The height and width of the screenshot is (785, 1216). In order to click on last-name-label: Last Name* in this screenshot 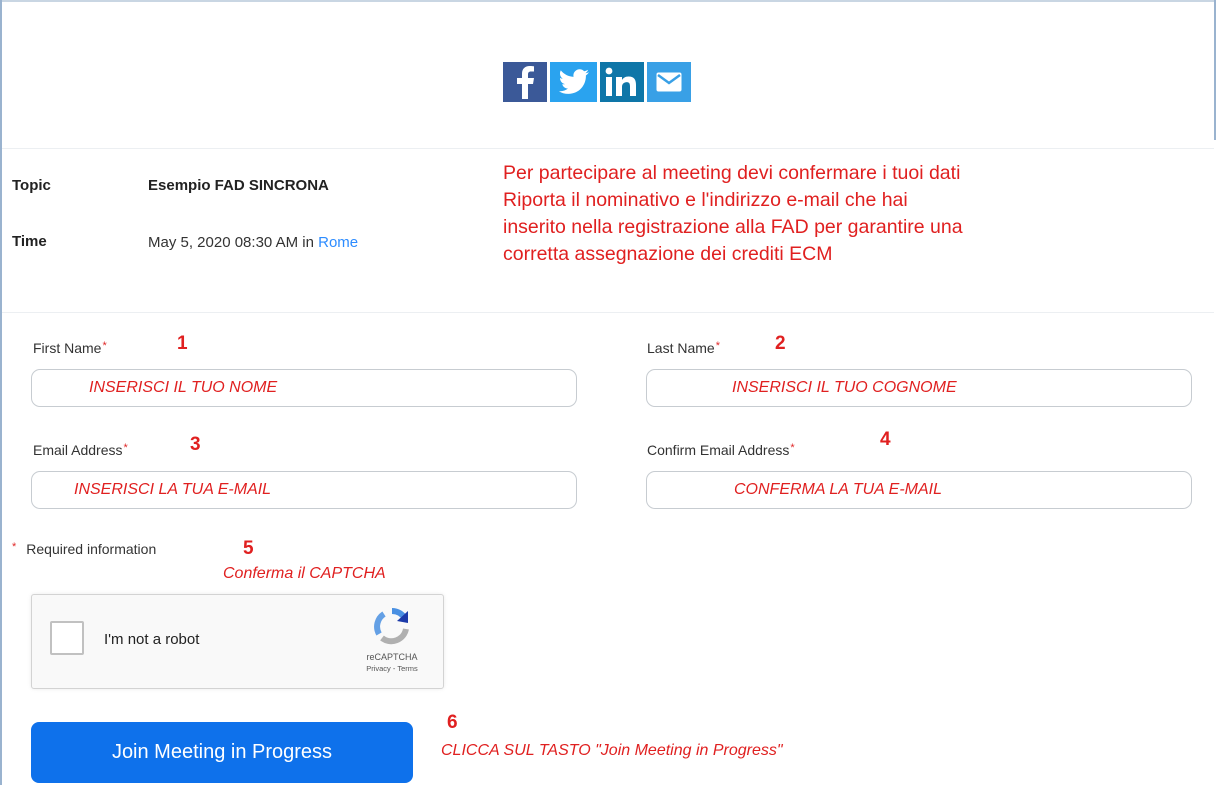, I will do `click(683, 348)`.